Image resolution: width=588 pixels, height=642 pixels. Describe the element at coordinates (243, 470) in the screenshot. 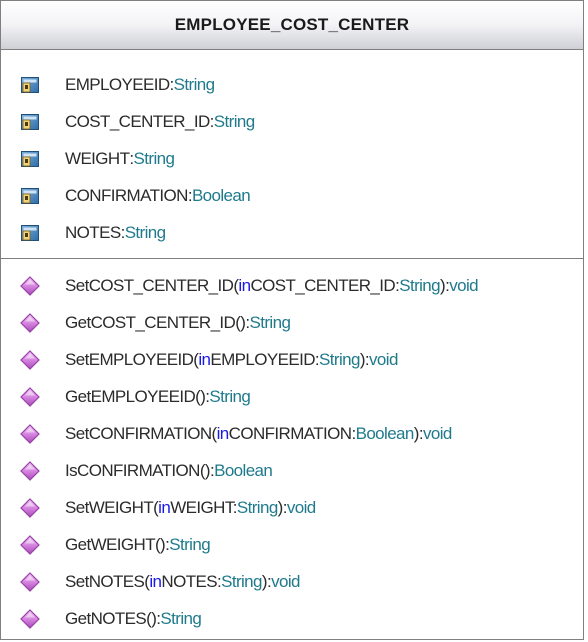

I see `return-type: Boolean` at that location.